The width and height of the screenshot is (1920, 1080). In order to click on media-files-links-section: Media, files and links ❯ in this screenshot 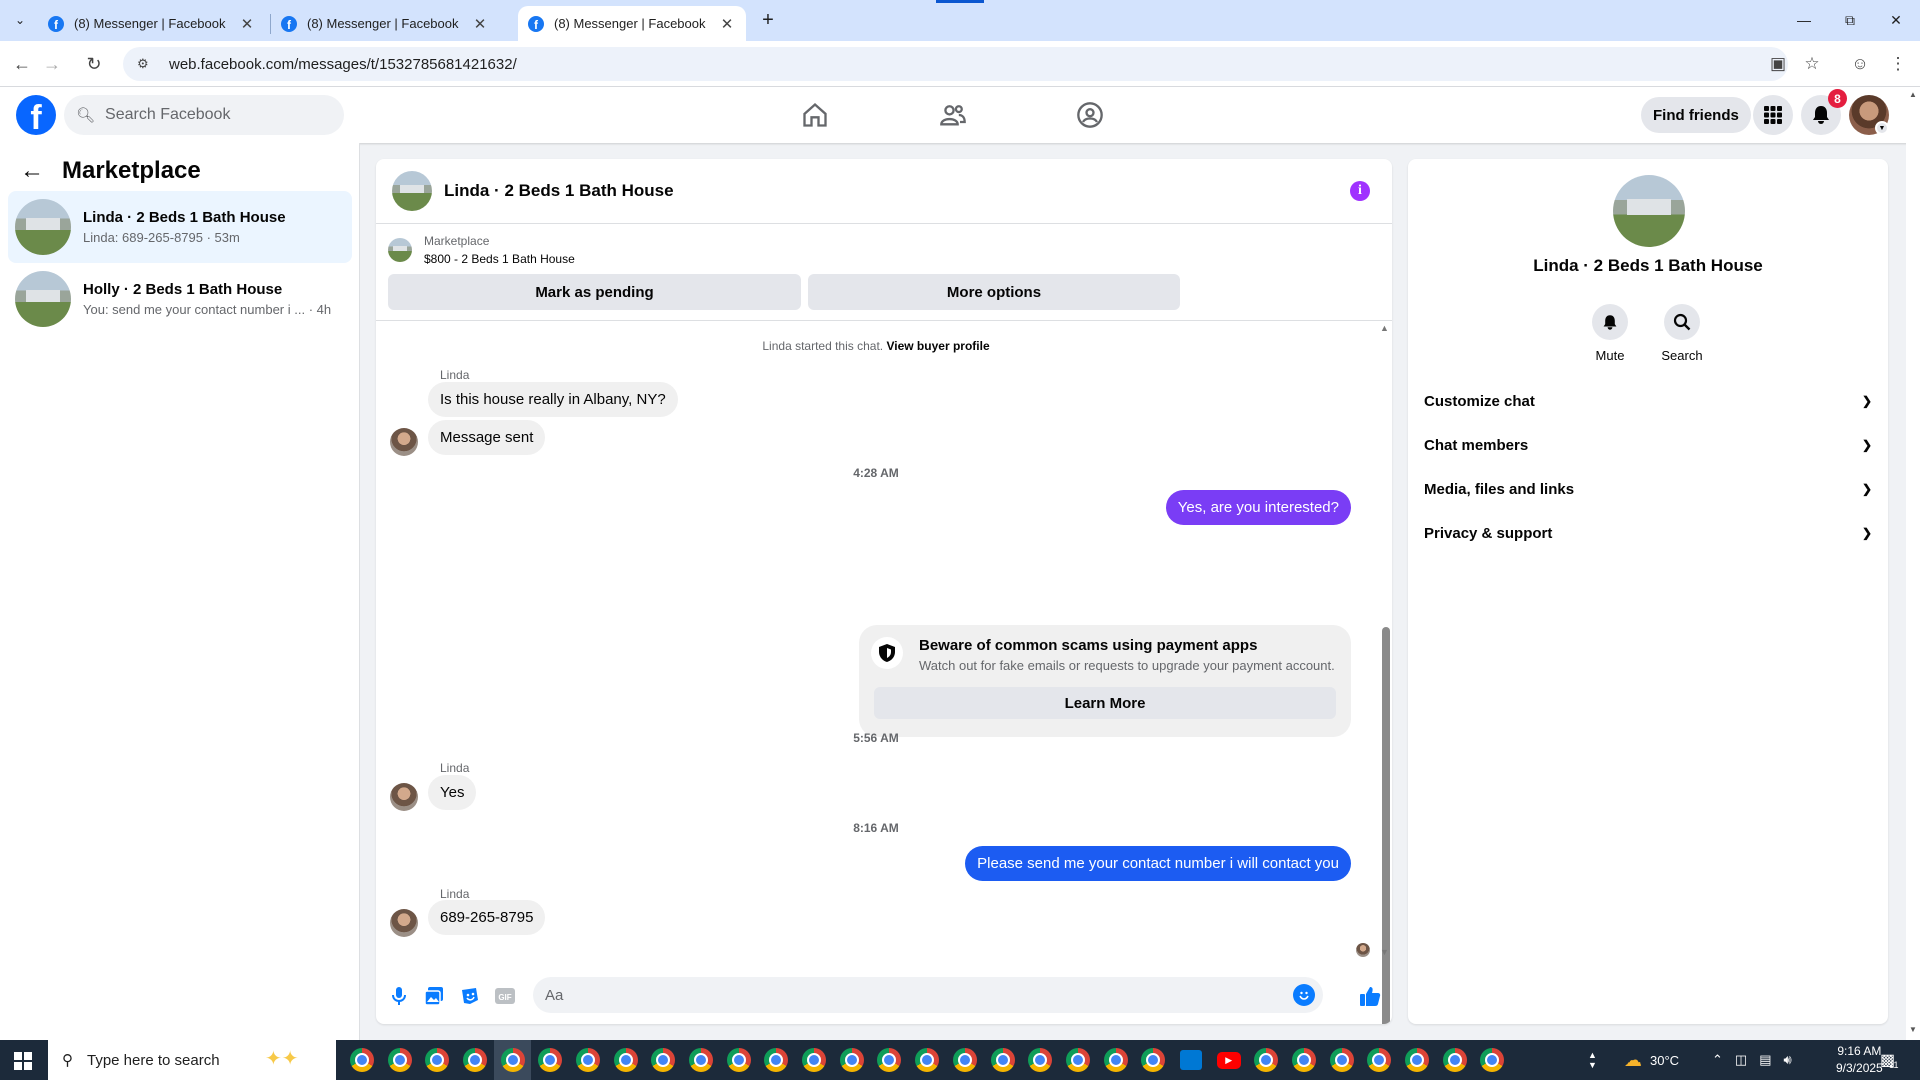, I will do `click(1648, 489)`.